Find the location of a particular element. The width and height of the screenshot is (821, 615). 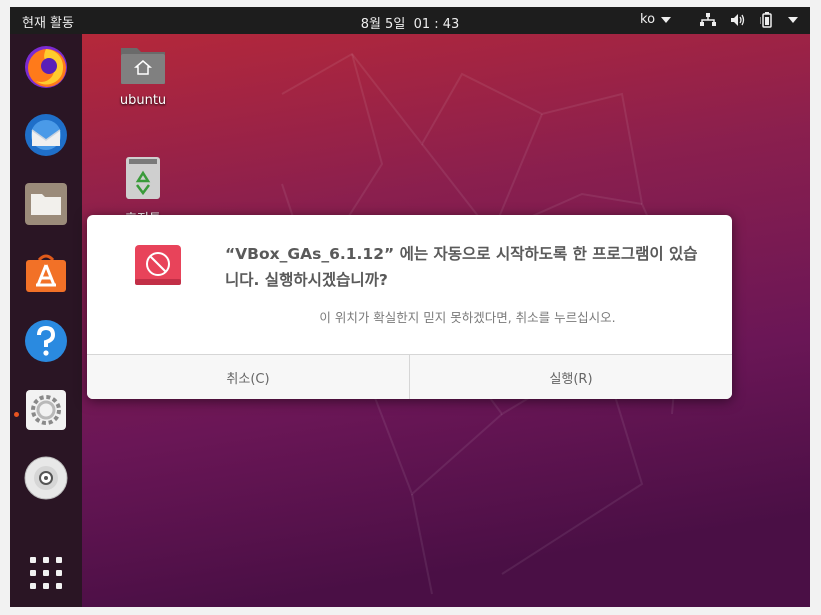

settings-icon is located at coordinates (46, 410).